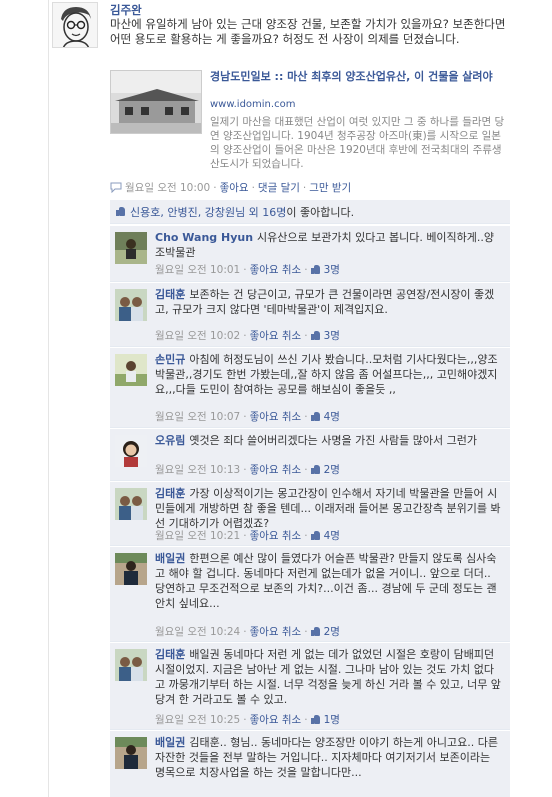  I want to click on commenter-name: 손민규, so click(170, 359).